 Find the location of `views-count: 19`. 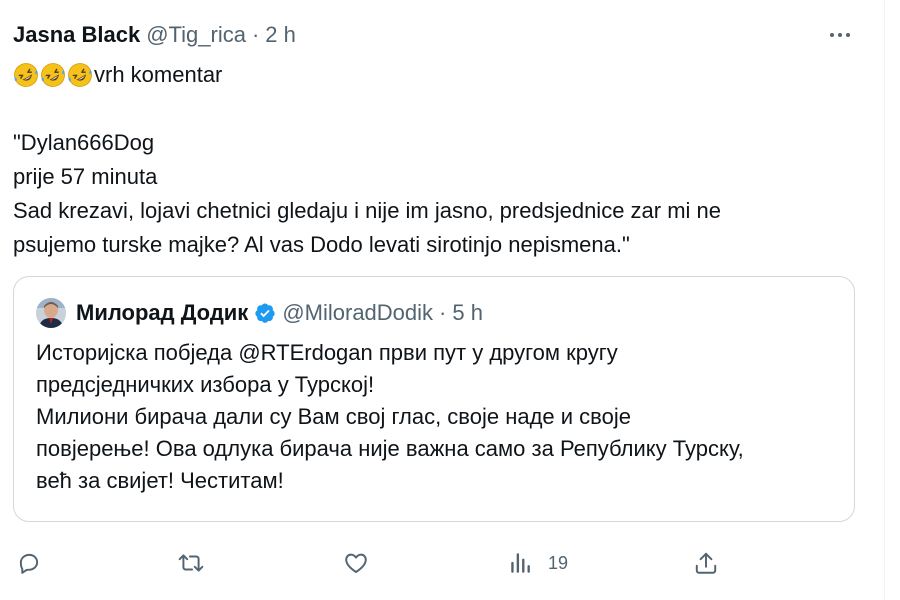

views-count: 19 is located at coordinates (558, 562).